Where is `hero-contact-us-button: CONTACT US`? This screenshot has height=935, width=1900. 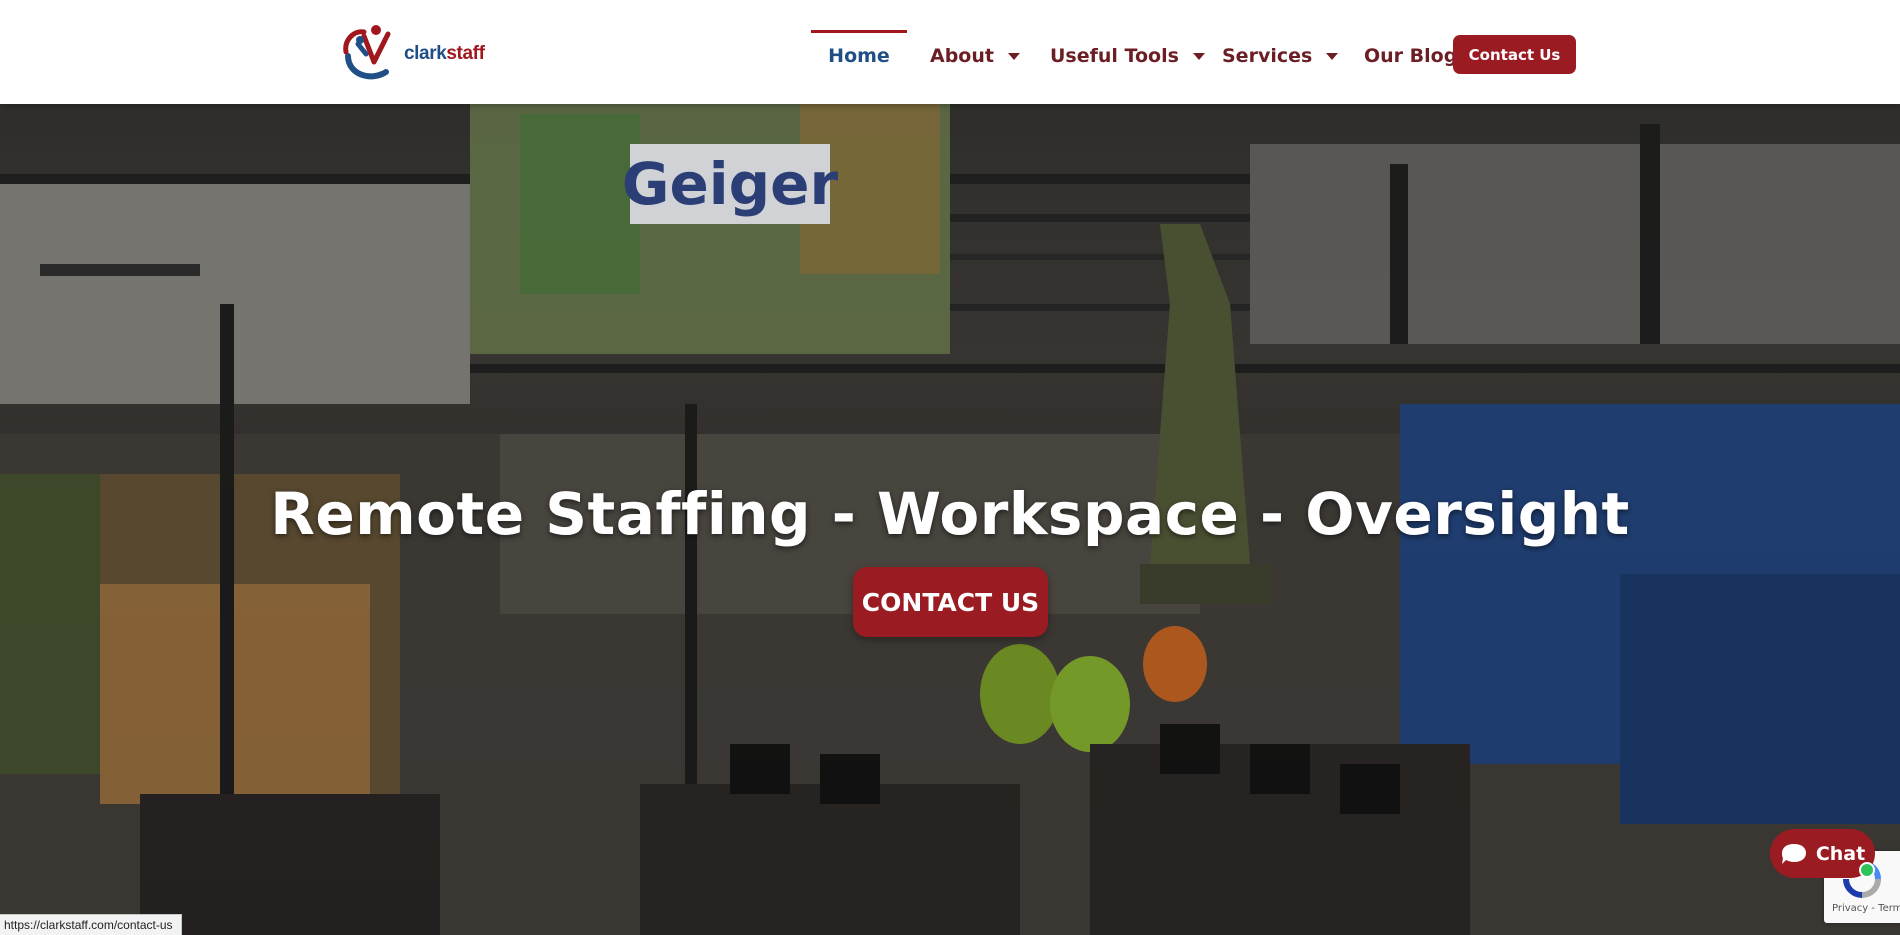 hero-contact-us-button: CONTACT US is located at coordinates (950, 602).